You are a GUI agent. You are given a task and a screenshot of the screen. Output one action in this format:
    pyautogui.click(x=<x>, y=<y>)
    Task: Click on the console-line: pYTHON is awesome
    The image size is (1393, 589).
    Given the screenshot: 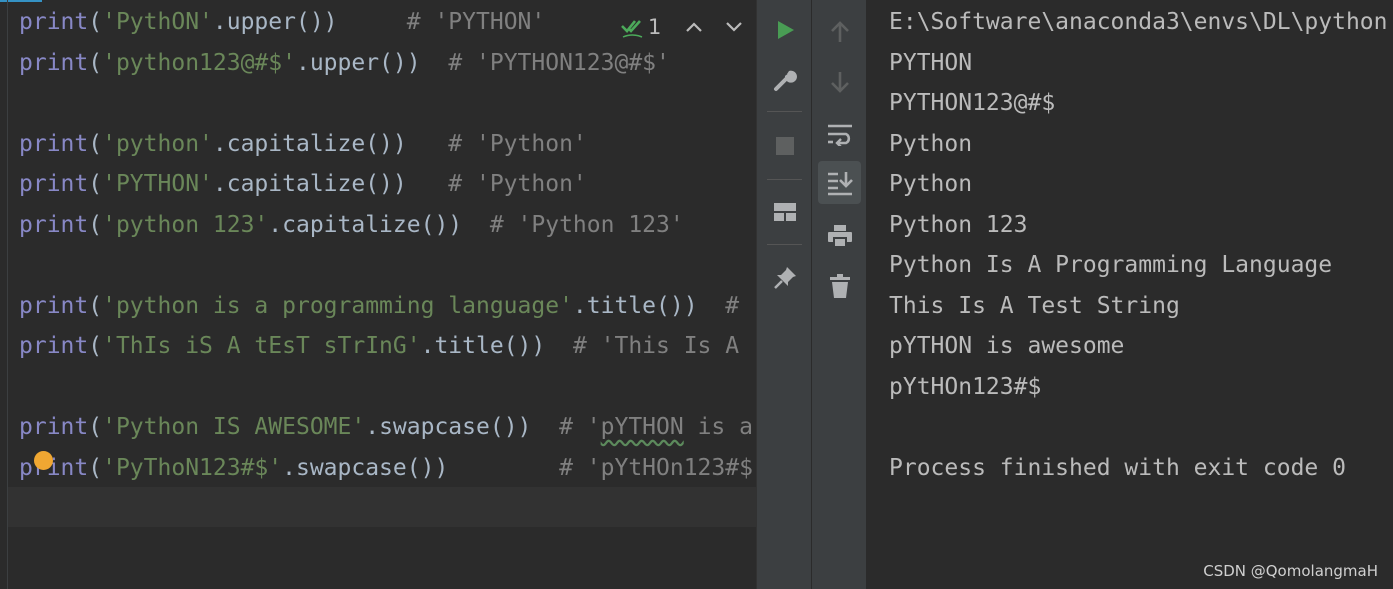 What is the action you would take?
    pyautogui.click(x=1007, y=346)
    